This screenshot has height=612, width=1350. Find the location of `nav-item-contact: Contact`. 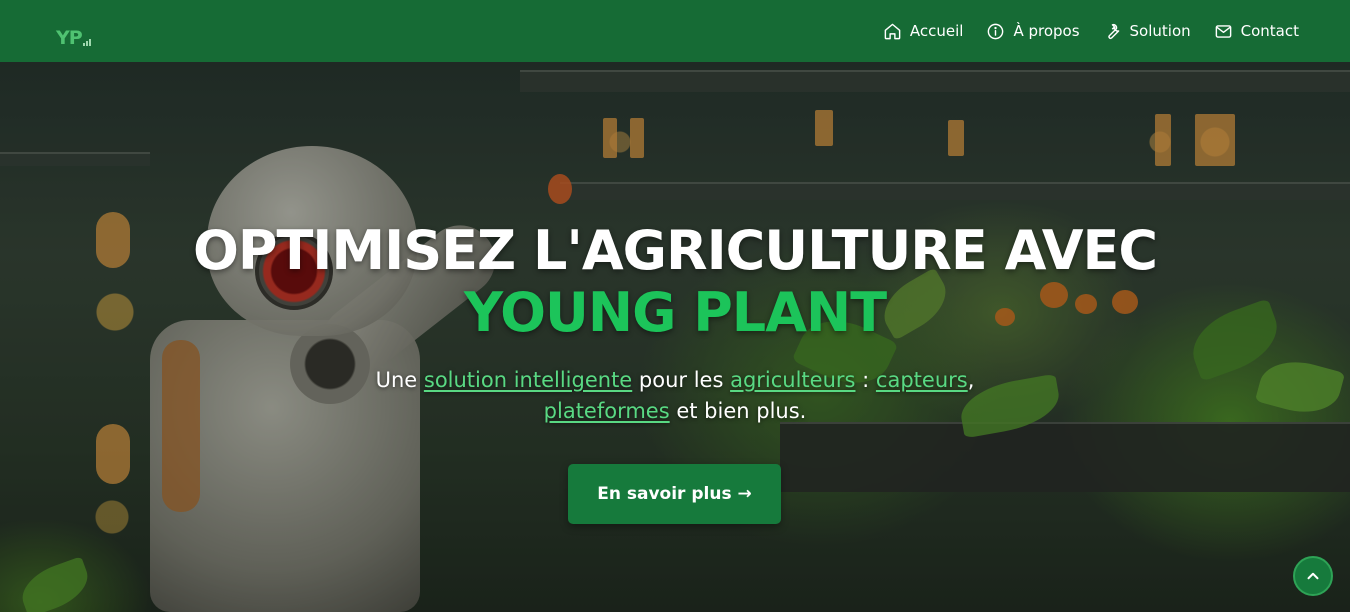

nav-item-contact: Contact is located at coordinates (1256, 31).